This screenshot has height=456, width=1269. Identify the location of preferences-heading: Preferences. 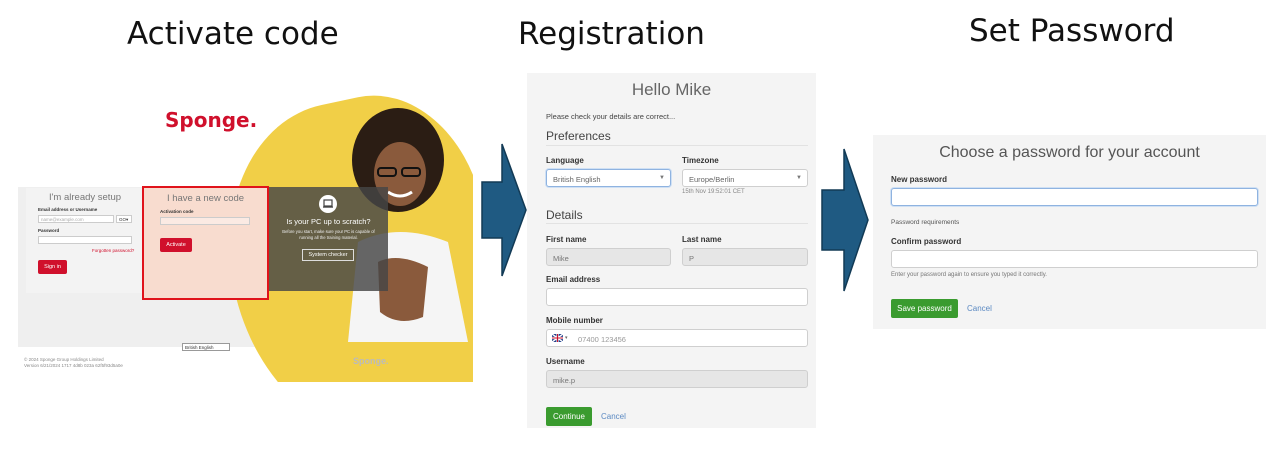
(578, 136).